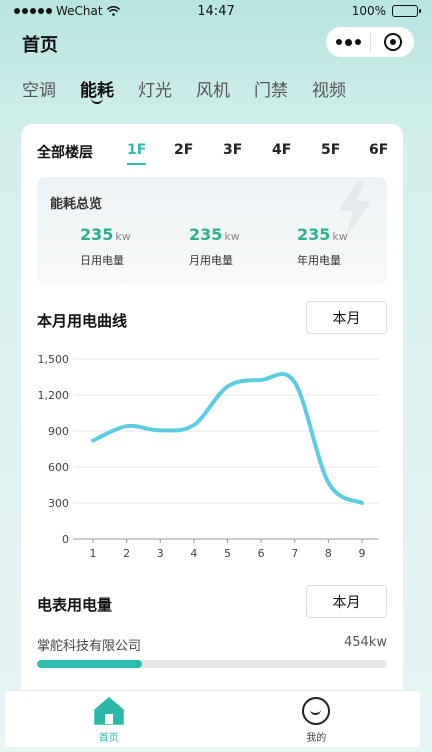 This screenshot has height=752, width=432. I want to click on tab-ac: 空调, so click(39, 88).